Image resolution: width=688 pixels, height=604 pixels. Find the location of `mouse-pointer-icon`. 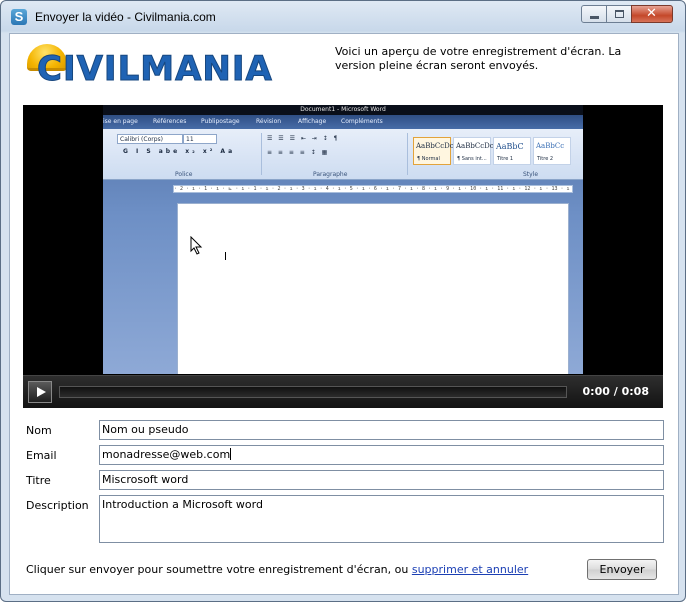

mouse-pointer-icon is located at coordinates (196, 245).